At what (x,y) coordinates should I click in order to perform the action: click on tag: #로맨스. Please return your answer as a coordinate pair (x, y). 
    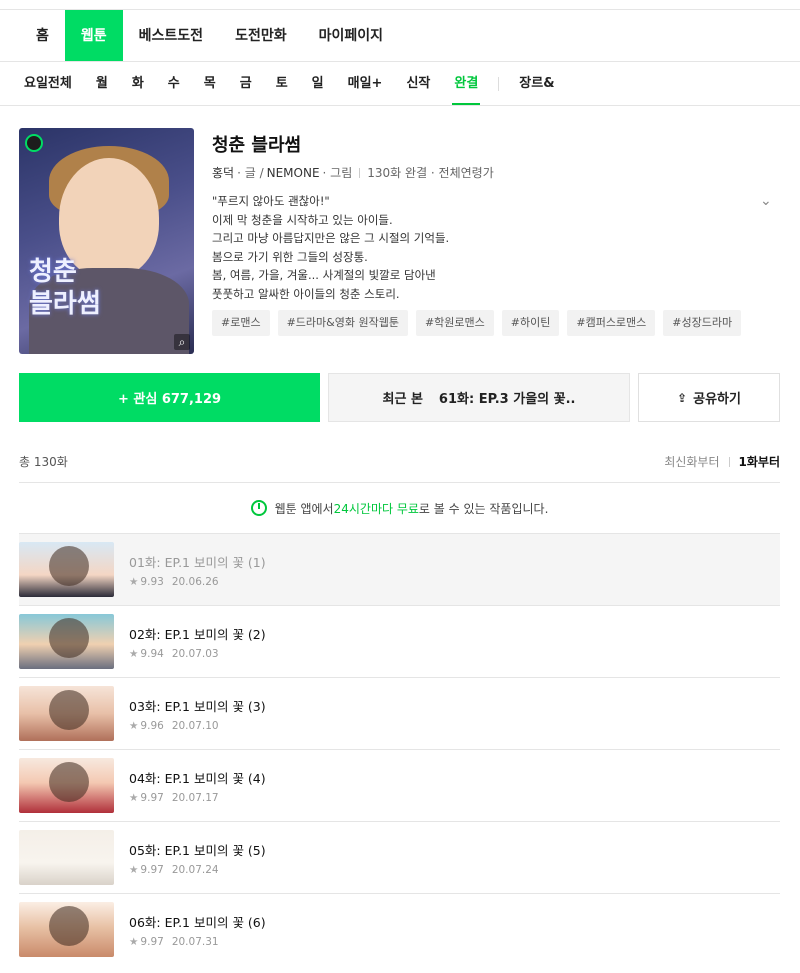
    Looking at the image, I should click on (241, 323).